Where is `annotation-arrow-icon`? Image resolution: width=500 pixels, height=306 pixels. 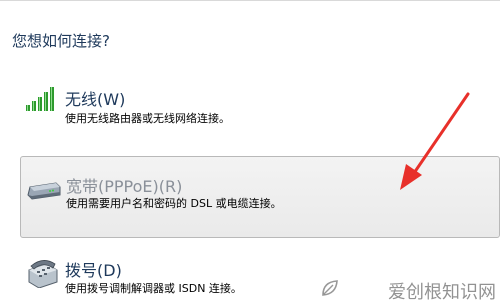 annotation-arrow-icon is located at coordinates (435, 141).